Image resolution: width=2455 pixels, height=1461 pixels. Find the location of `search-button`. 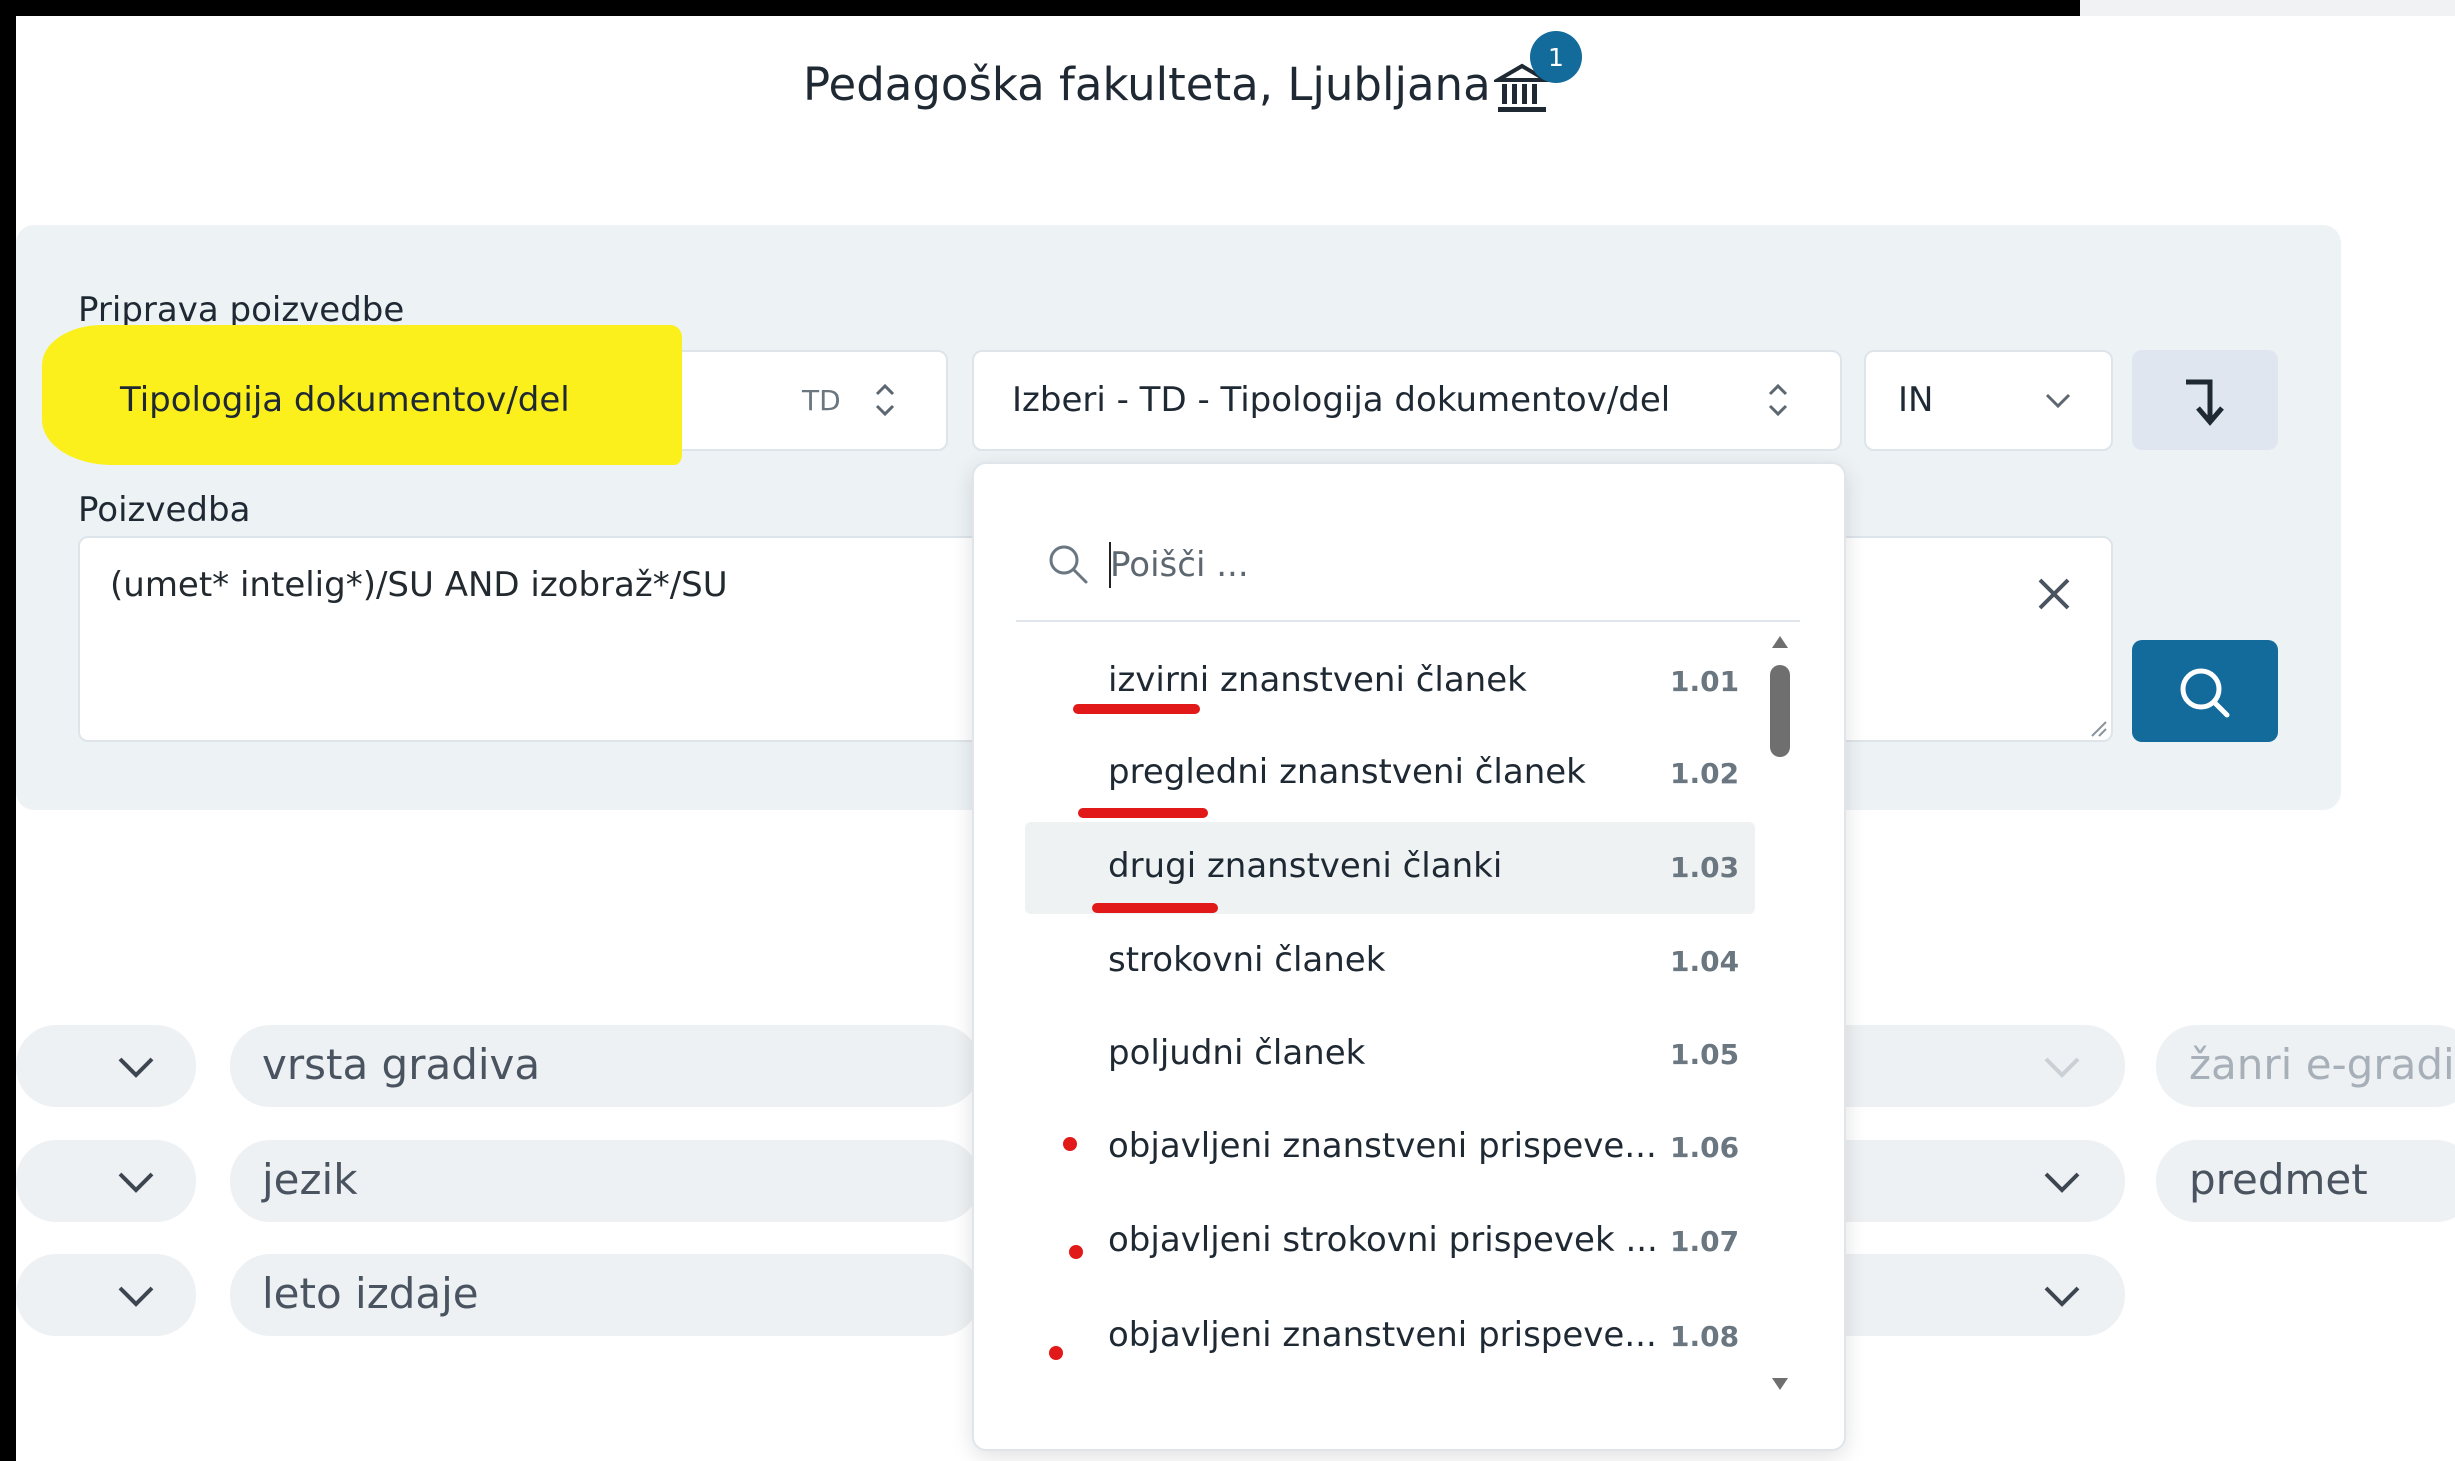

search-button is located at coordinates (2205, 691).